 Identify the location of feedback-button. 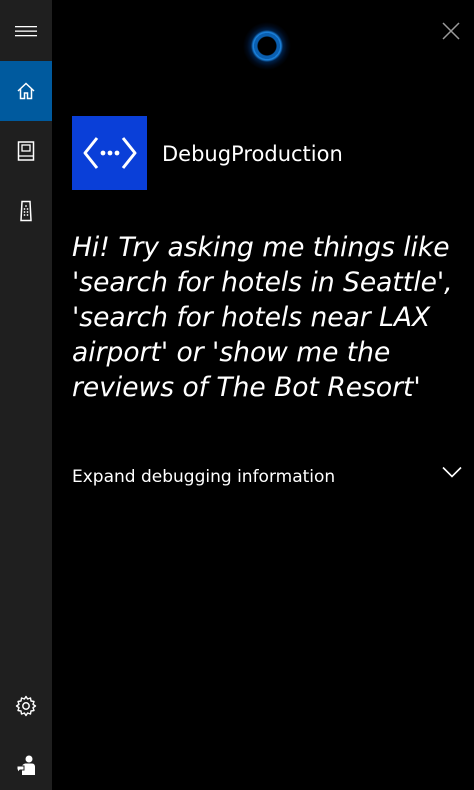
(26, 762).